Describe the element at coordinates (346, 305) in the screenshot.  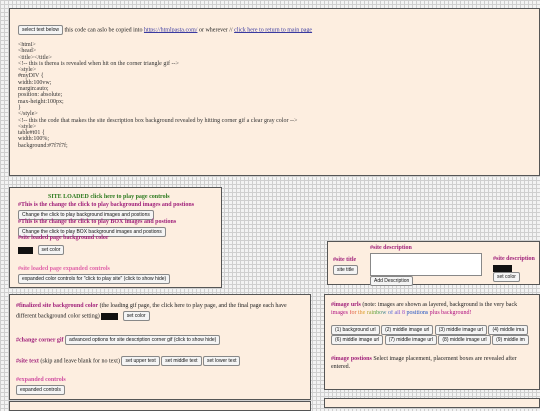
I see `image-urls-heading: #image urls` at that location.